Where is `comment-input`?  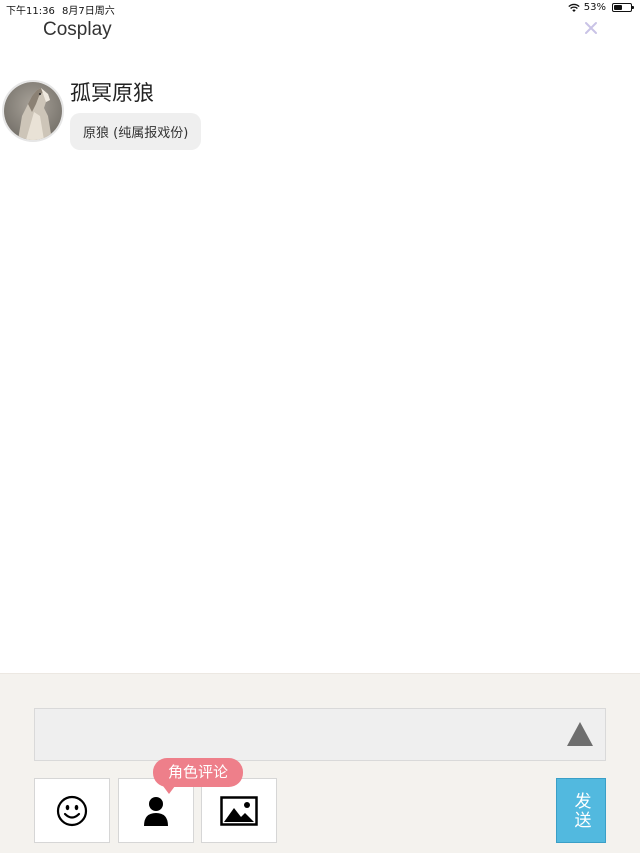 comment-input is located at coordinates (320, 734).